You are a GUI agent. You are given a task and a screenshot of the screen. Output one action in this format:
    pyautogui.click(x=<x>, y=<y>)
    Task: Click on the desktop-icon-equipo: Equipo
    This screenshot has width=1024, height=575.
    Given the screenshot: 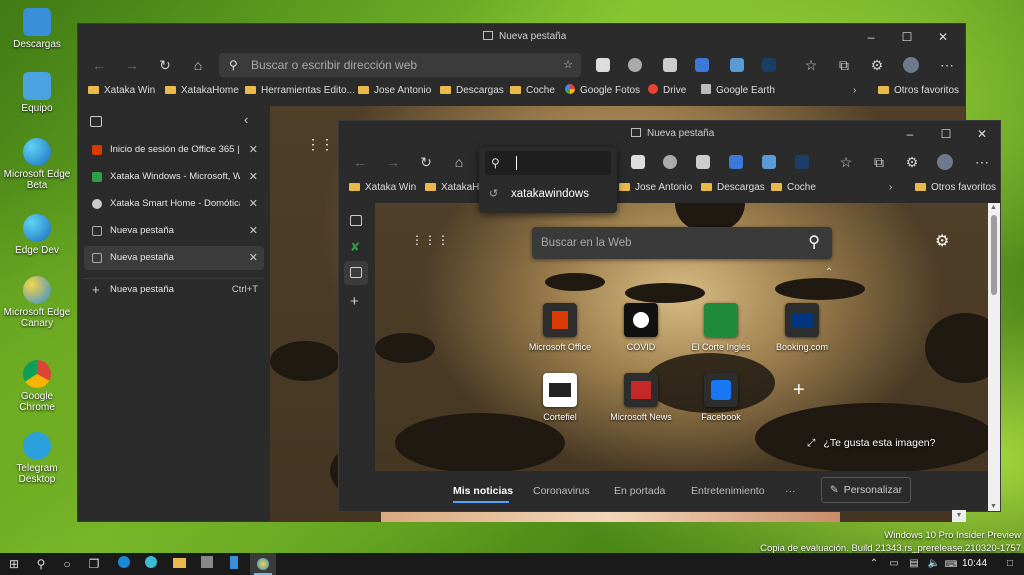 What is the action you would take?
    pyautogui.click(x=37, y=93)
    